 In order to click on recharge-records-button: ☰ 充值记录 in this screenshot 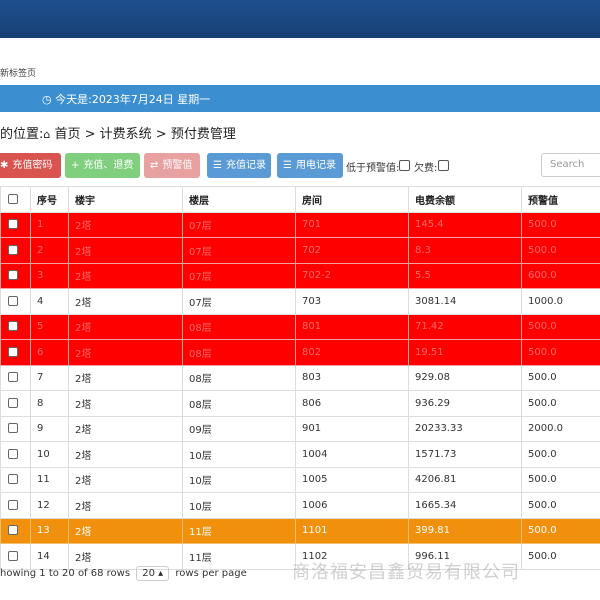, I will do `click(239, 165)`.